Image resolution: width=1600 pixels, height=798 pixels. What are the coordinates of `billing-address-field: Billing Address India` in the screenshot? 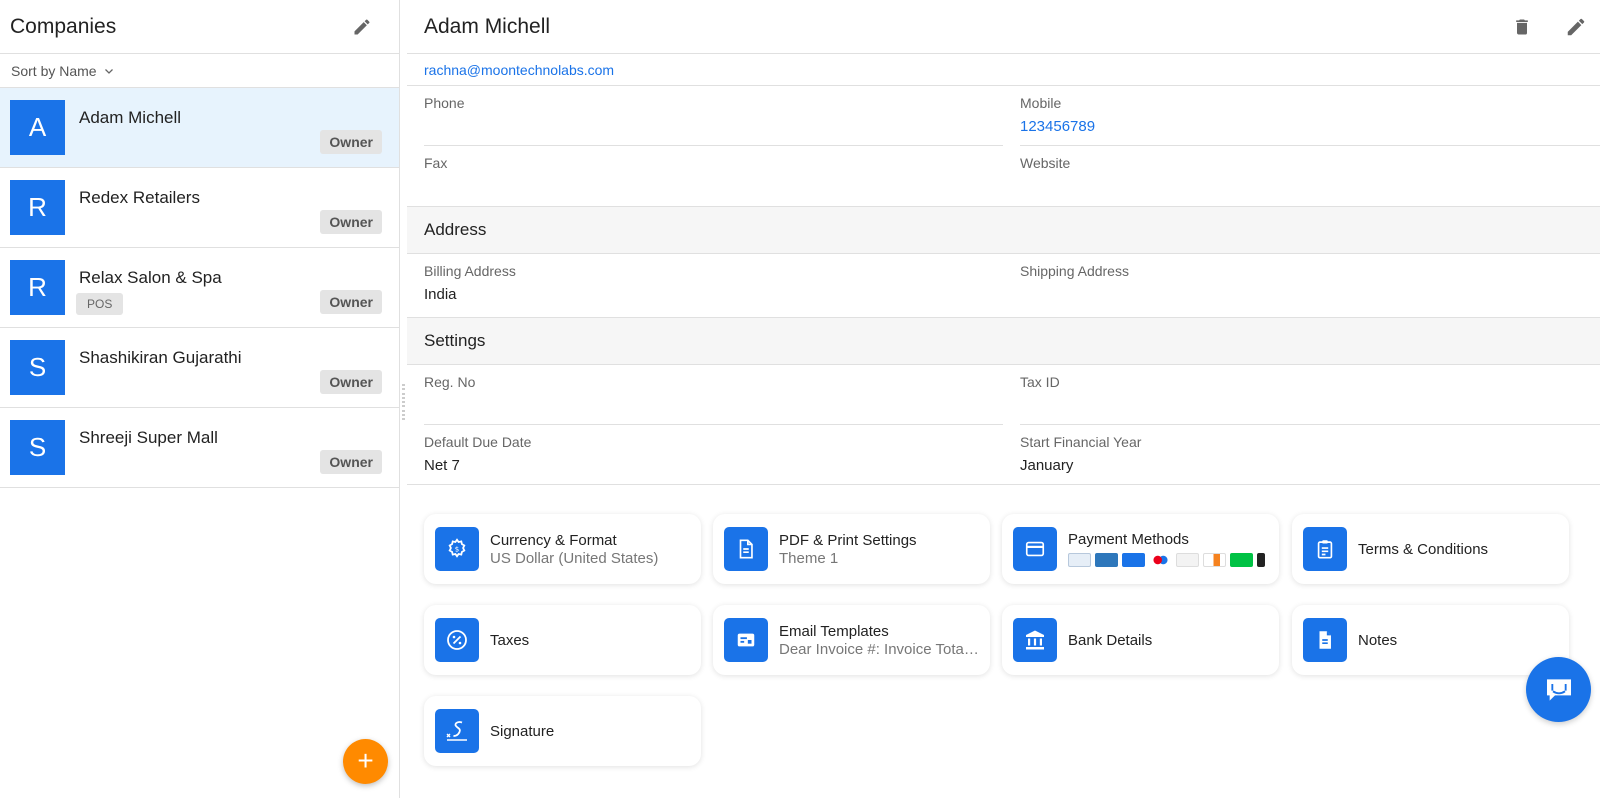 It's located at (713, 284).